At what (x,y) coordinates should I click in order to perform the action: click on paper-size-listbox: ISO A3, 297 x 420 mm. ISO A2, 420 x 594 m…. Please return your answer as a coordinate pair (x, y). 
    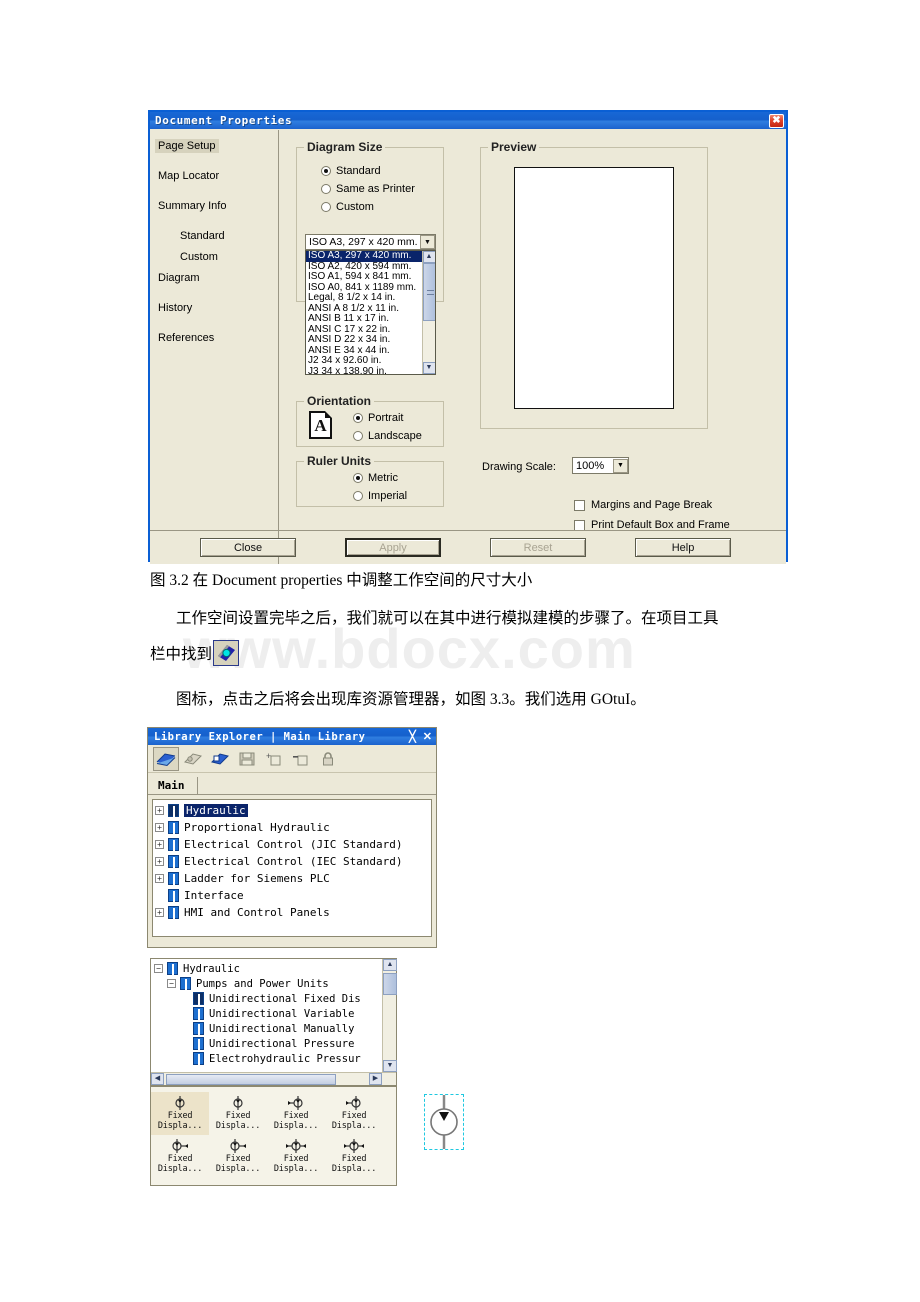
    Looking at the image, I should click on (370, 312).